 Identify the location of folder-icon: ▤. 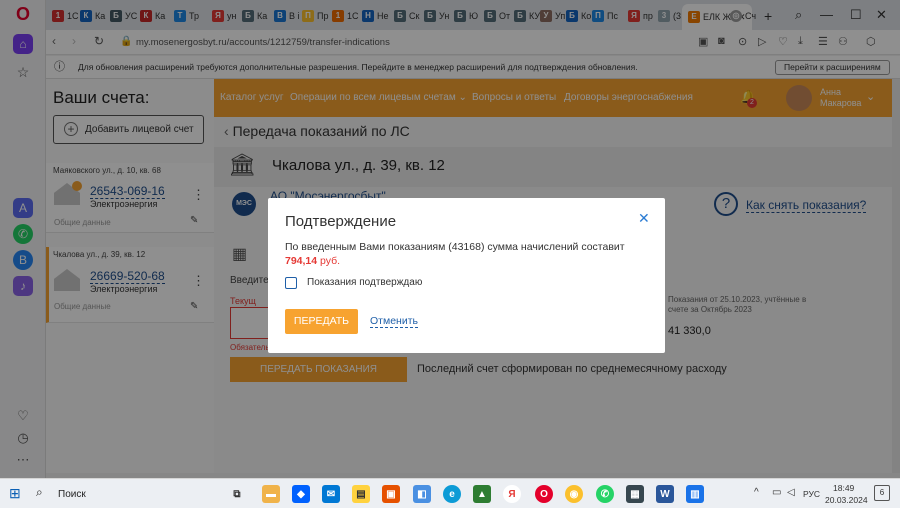
(361, 494).